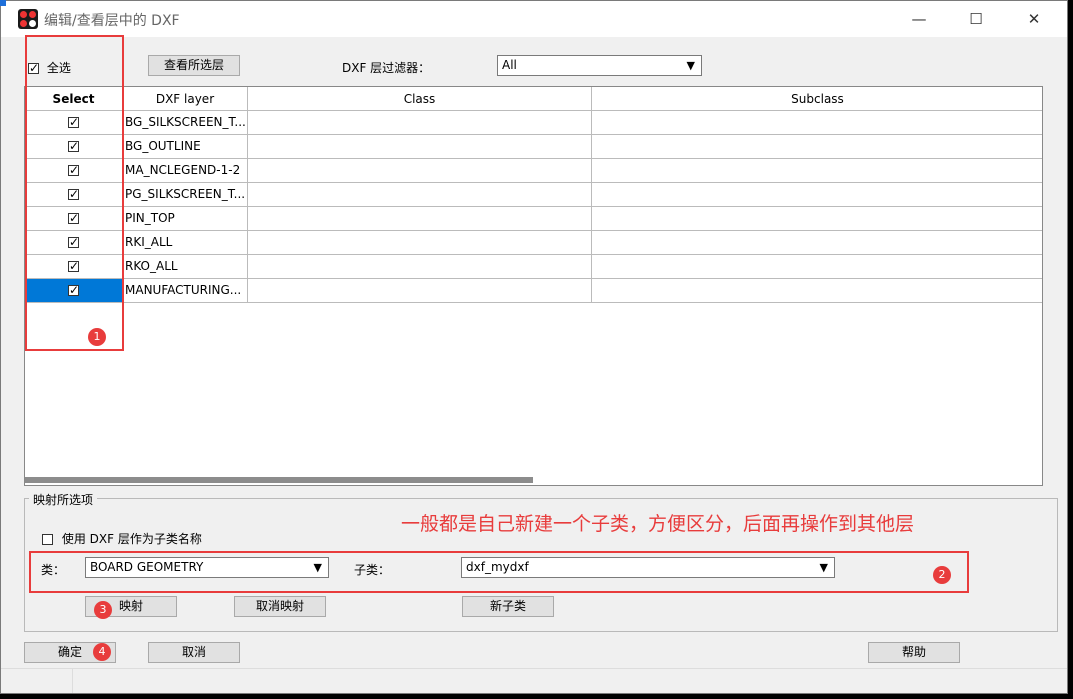 Image resolution: width=1073 pixels, height=699 pixels. I want to click on annotation-note: 一般都是自己新建一个子类，方便区分，后面再操作到其他层, so click(658, 524).